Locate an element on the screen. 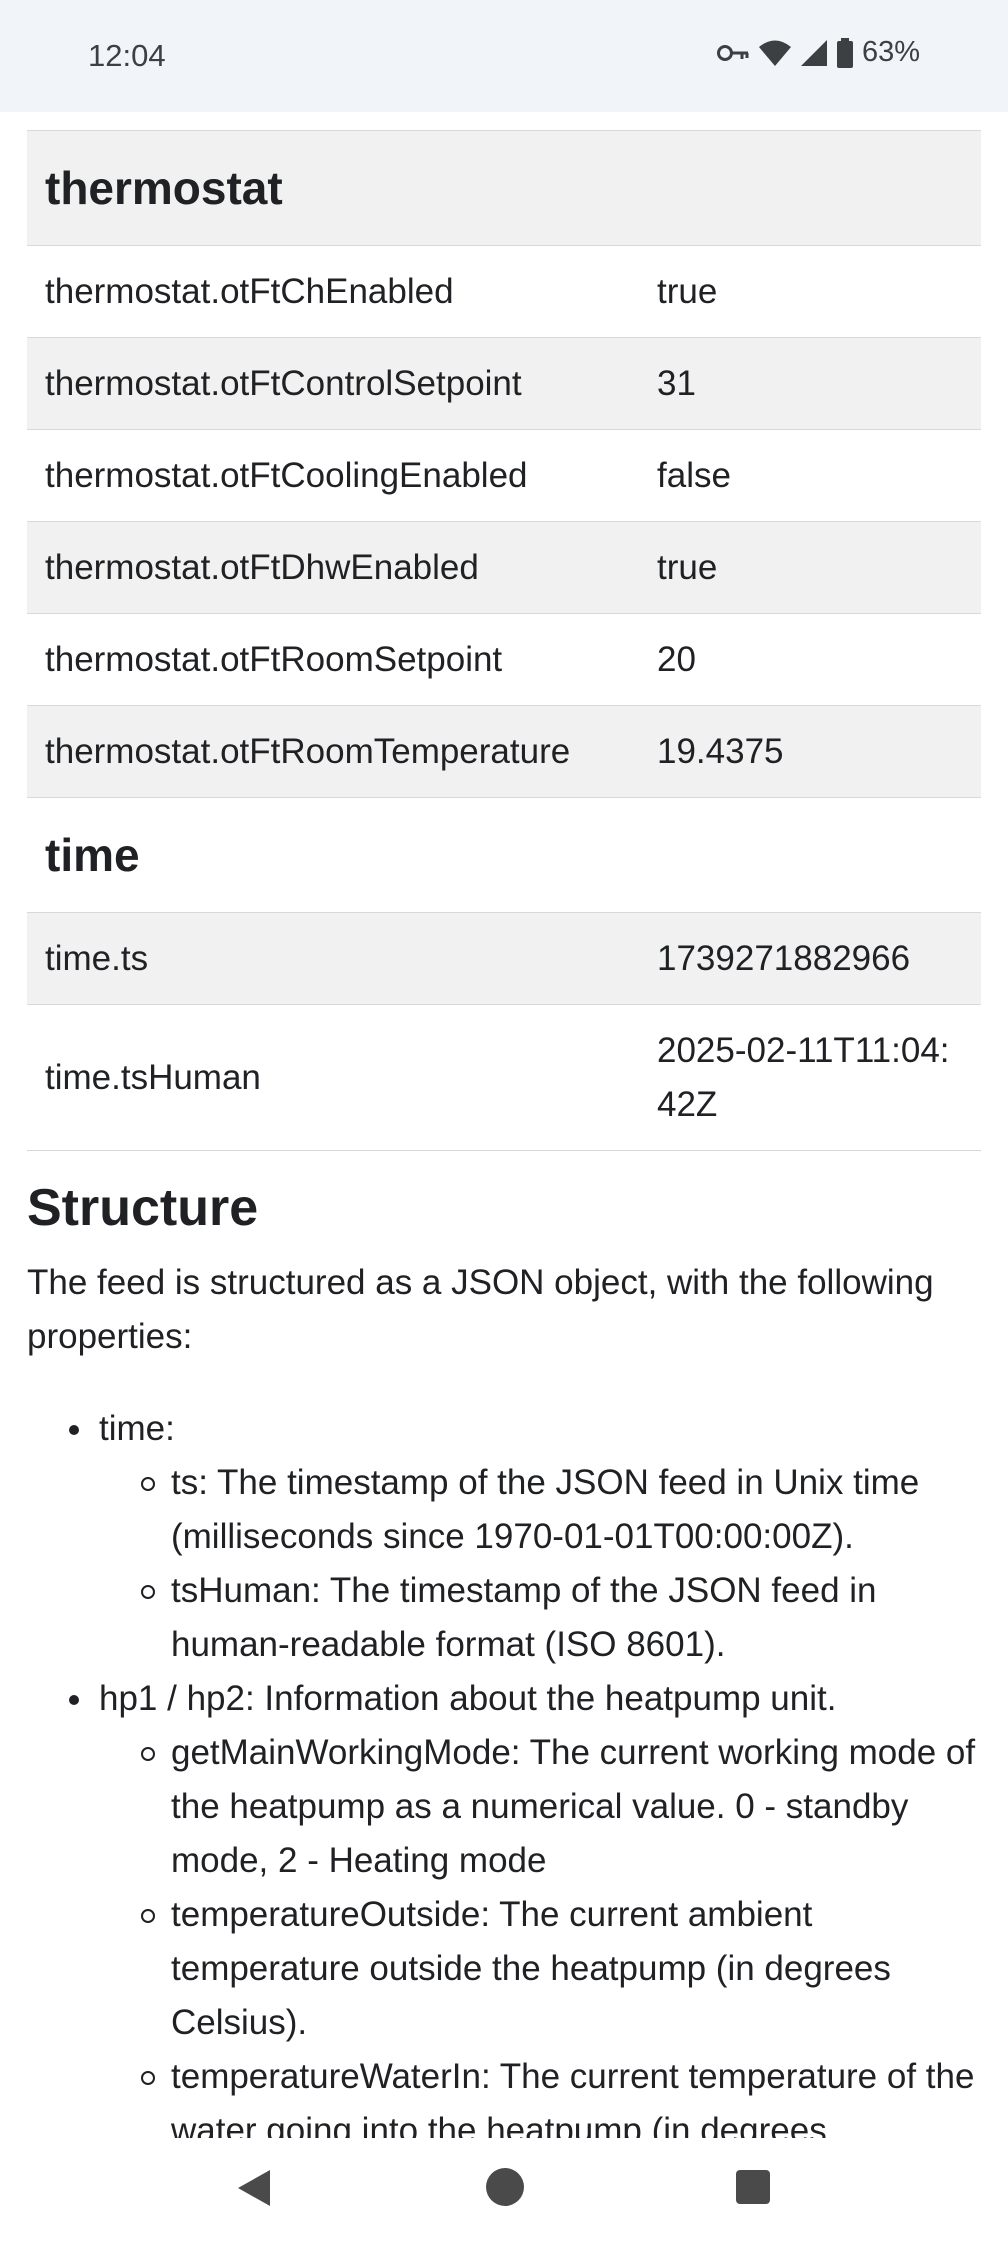 The height and width of the screenshot is (2244, 1008). table-row: thermostat.otFtControlSetpoint 31 is located at coordinates (504, 383).